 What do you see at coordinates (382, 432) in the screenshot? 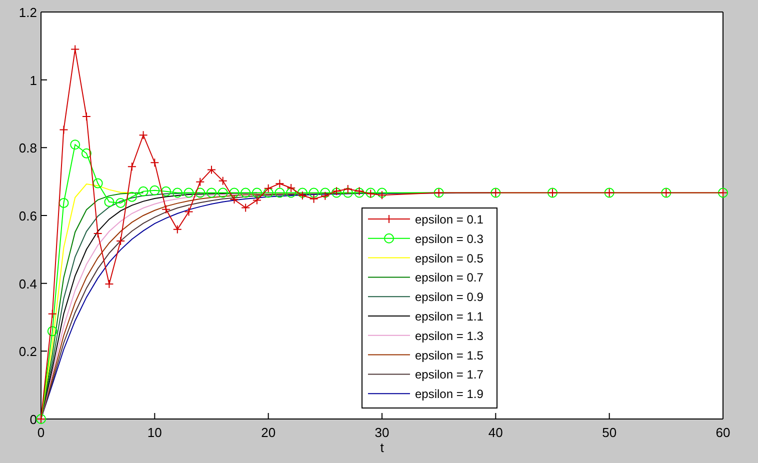
I see `tick-label: 30` at bounding box center [382, 432].